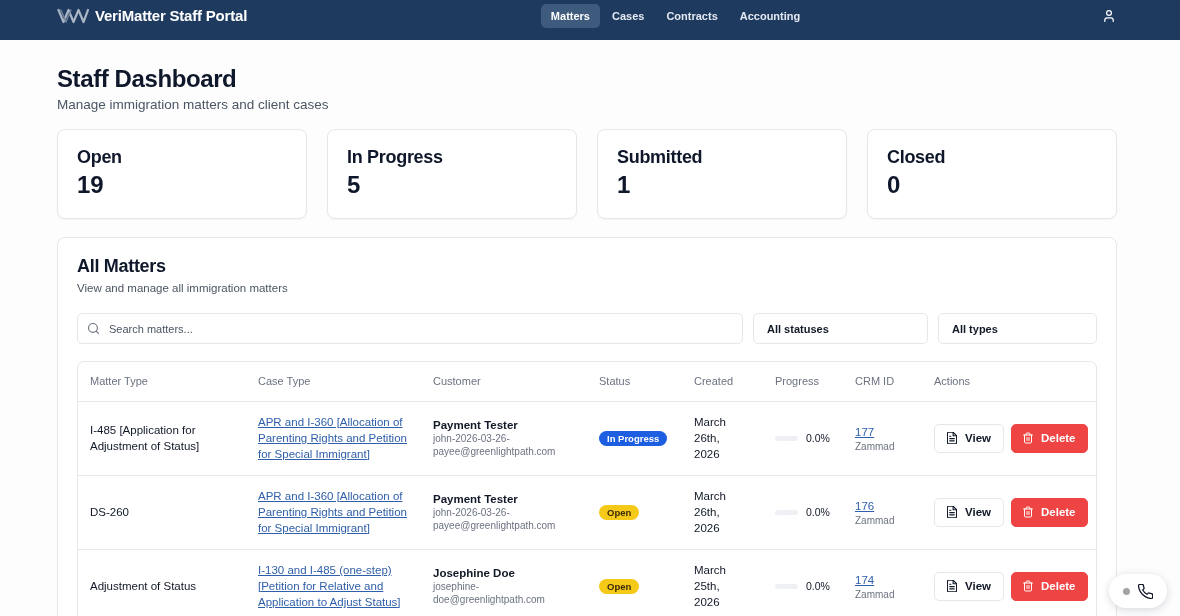  What do you see at coordinates (73, 15) in the screenshot?
I see `logo-icon` at bounding box center [73, 15].